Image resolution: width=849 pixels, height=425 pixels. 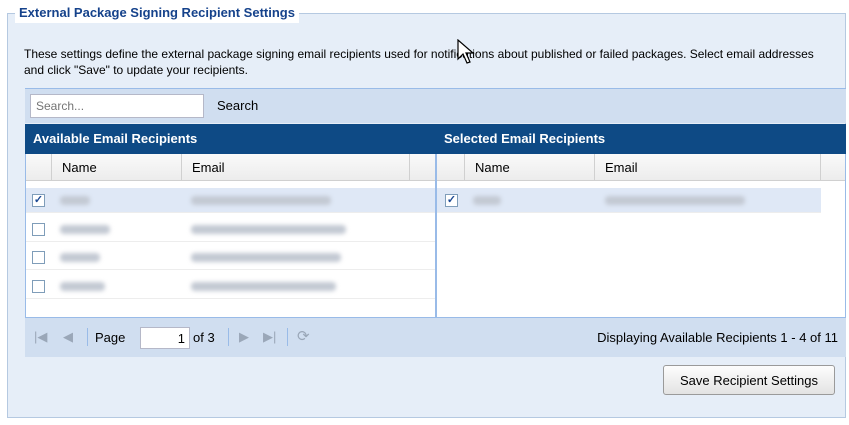 I want to click on available-recipients-title: Available Email Recipients, so click(x=230, y=139).